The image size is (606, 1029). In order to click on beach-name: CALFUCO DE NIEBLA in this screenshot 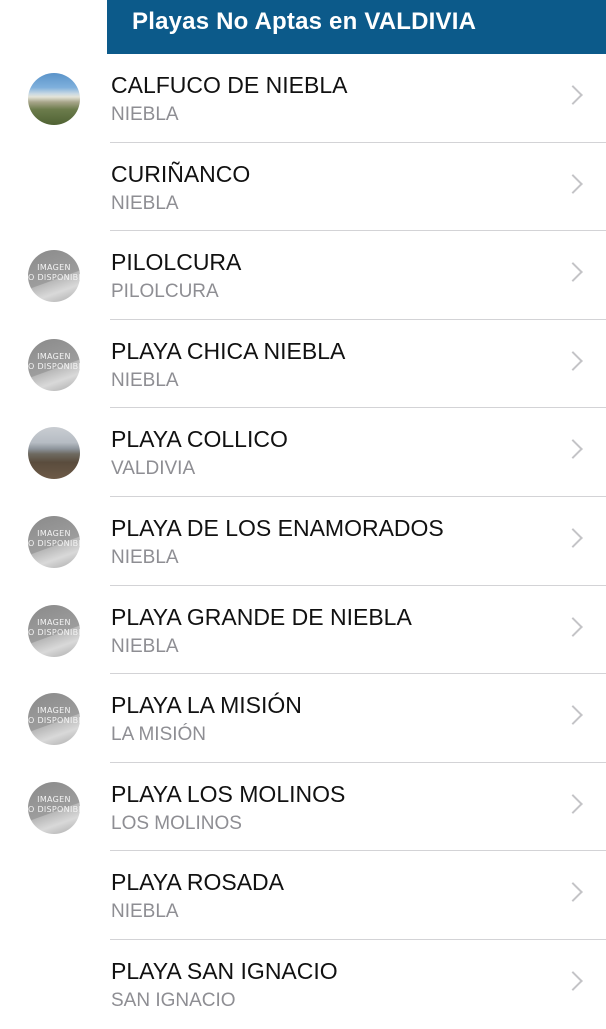, I will do `click(229, 85)`.